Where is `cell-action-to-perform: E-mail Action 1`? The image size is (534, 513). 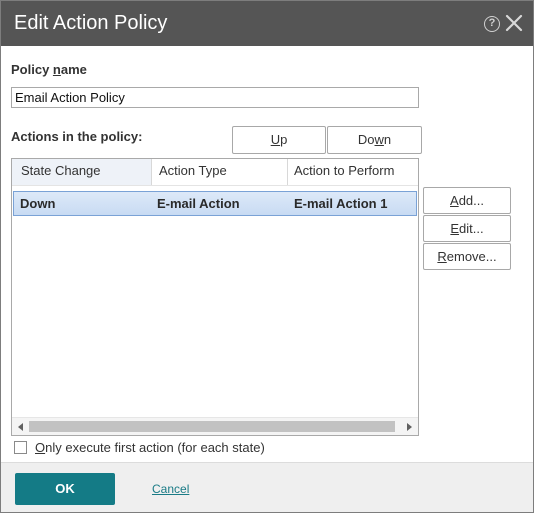 cell-action-to-perform: E-mail Action 1 is located at coordinates (341, 203).